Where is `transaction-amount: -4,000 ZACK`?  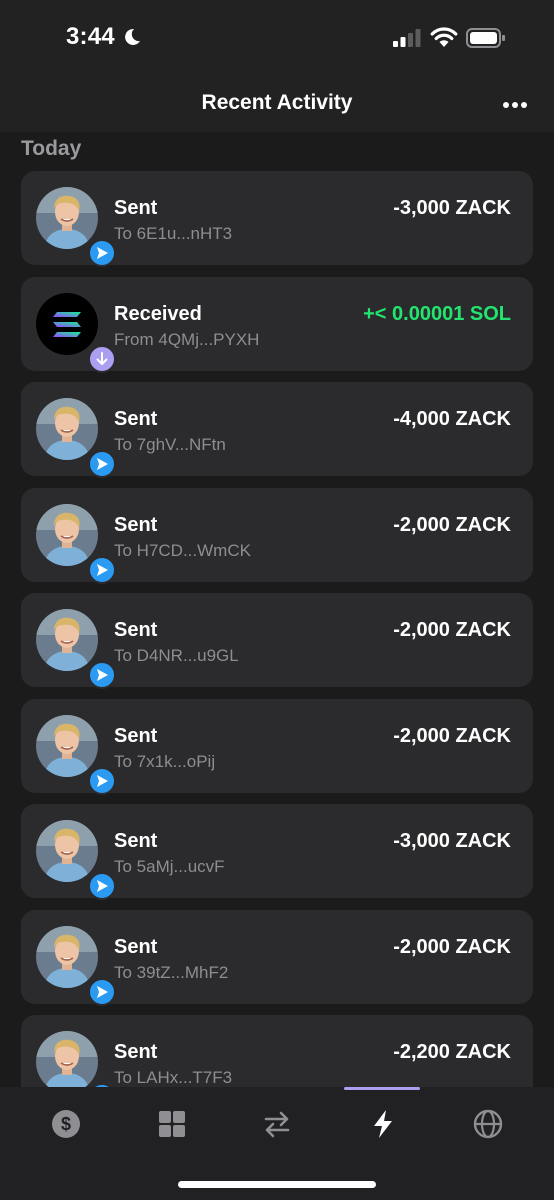 transaction-amount: -4,000 ZACK is located at coordinates (452, 419).